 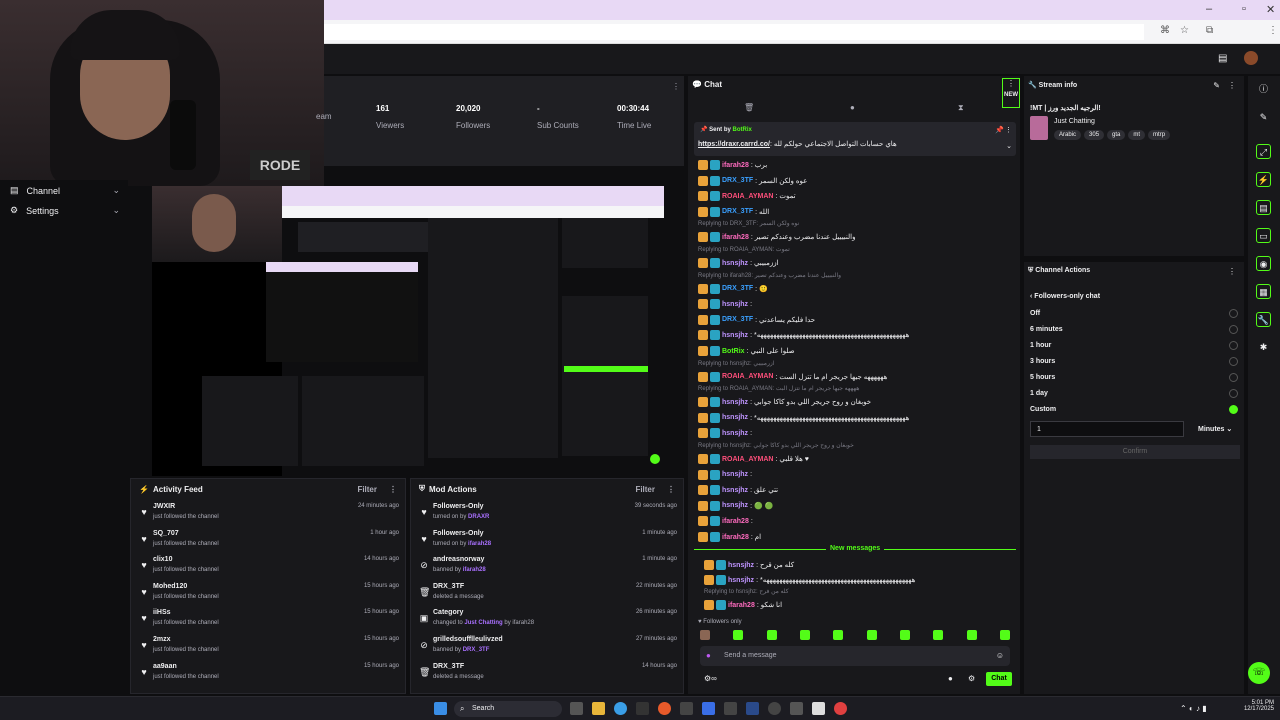 I want to click on taskbar-search: ⌕ Search, so click(x=508, y=709).